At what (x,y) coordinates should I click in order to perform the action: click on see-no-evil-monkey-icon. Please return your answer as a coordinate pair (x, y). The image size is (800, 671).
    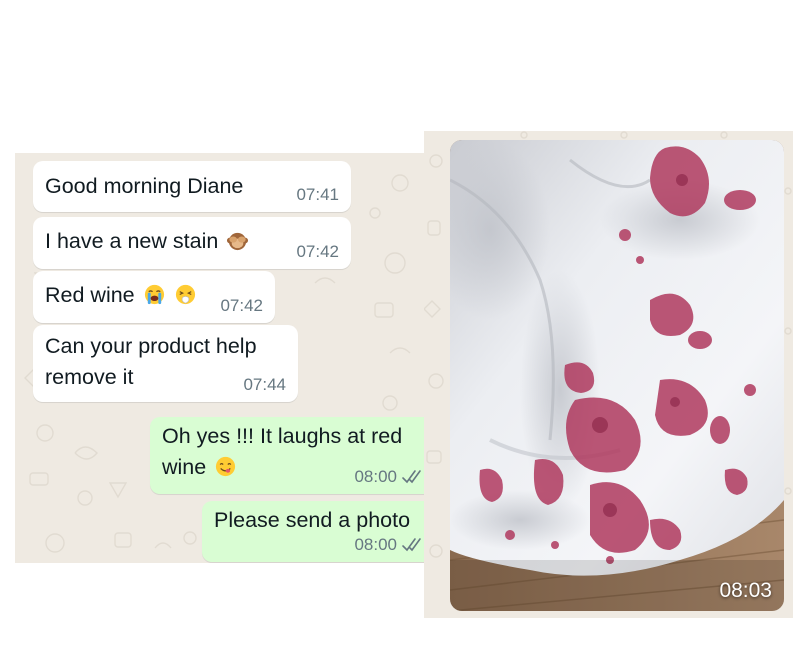
    Looking at the image, I should click on (238, 241).